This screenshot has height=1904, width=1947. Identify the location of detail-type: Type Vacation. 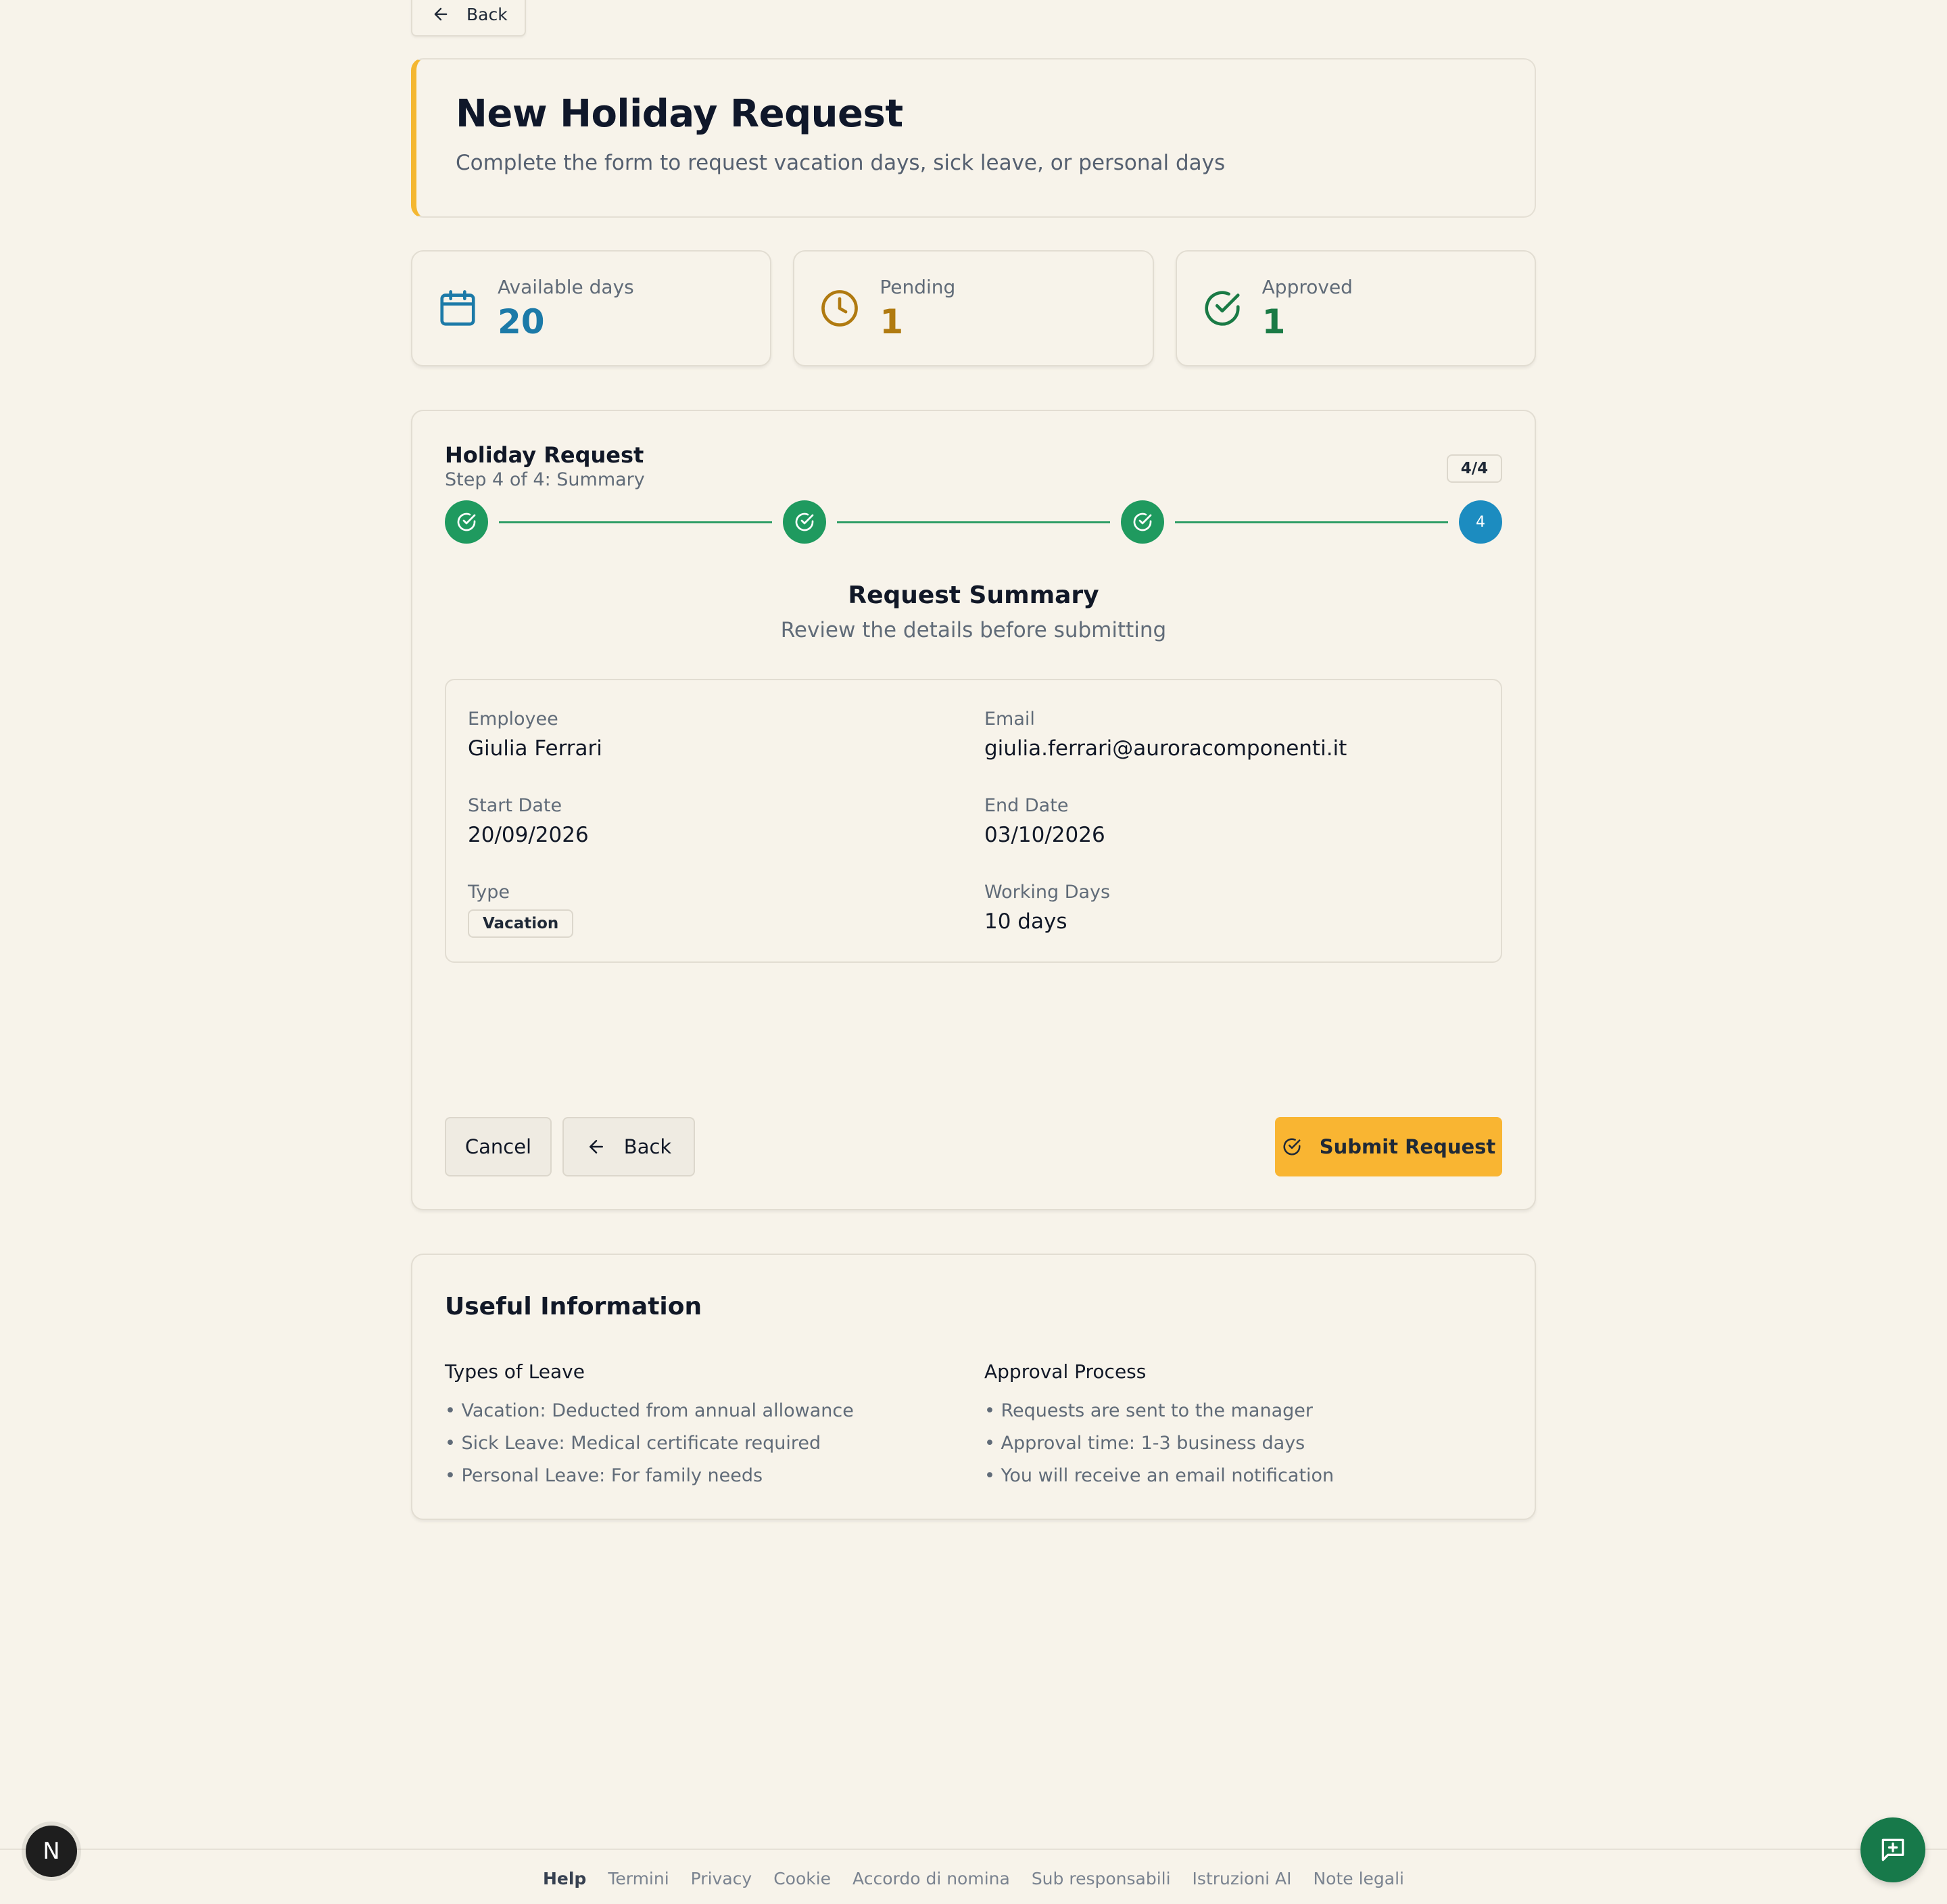
(521, 910).